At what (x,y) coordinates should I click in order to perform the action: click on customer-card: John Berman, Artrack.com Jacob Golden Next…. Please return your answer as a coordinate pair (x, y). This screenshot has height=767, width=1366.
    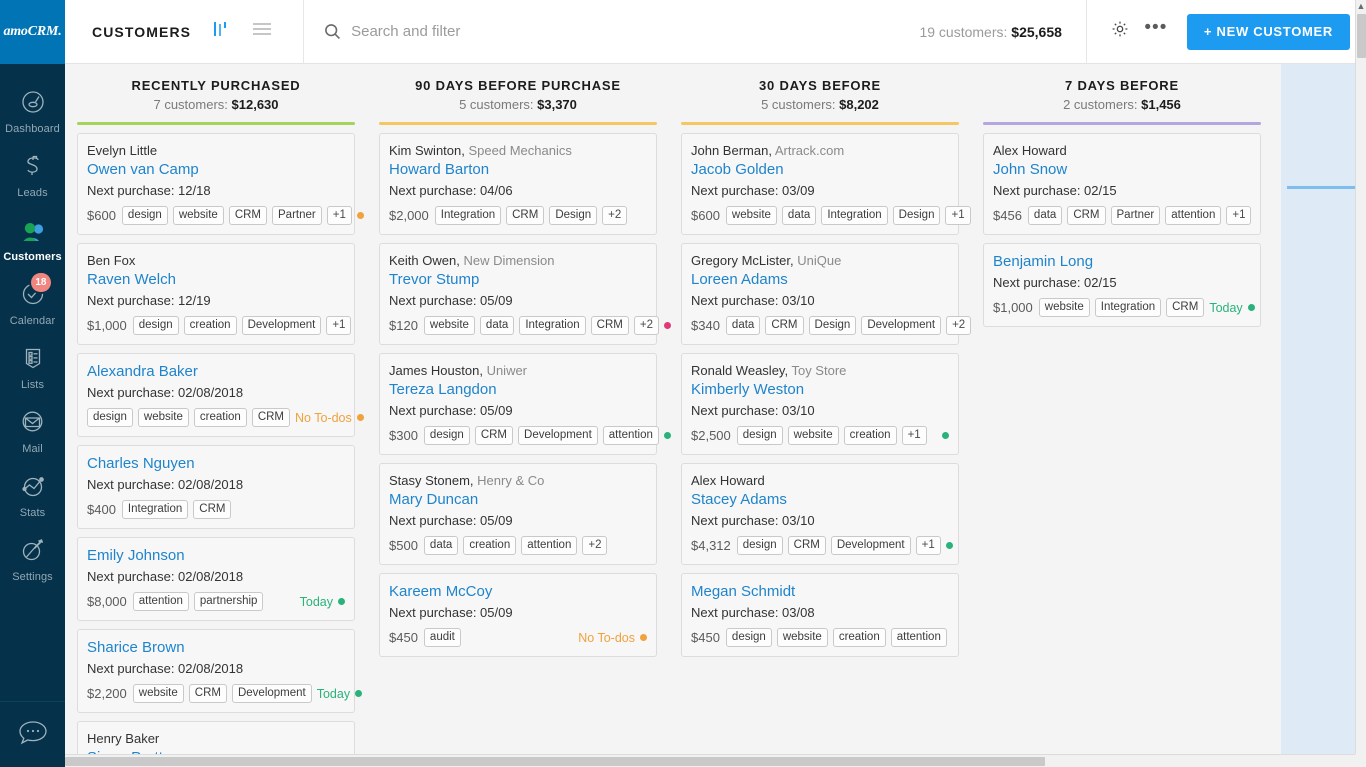
    Looking at the image, I should click on (826, 184).